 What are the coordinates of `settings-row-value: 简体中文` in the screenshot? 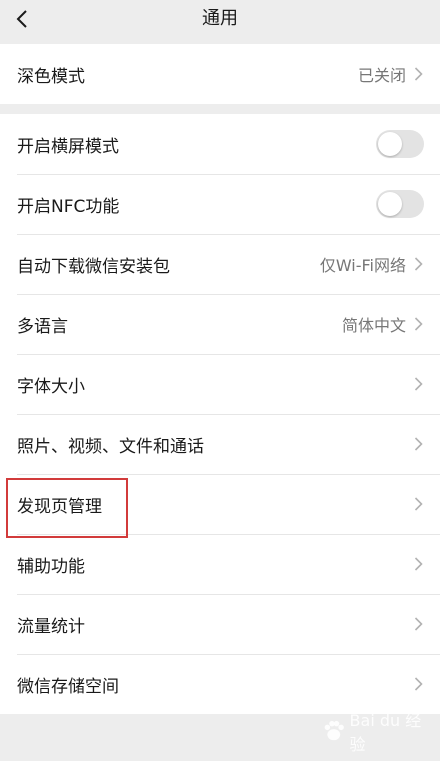 It's located at (373, 325).